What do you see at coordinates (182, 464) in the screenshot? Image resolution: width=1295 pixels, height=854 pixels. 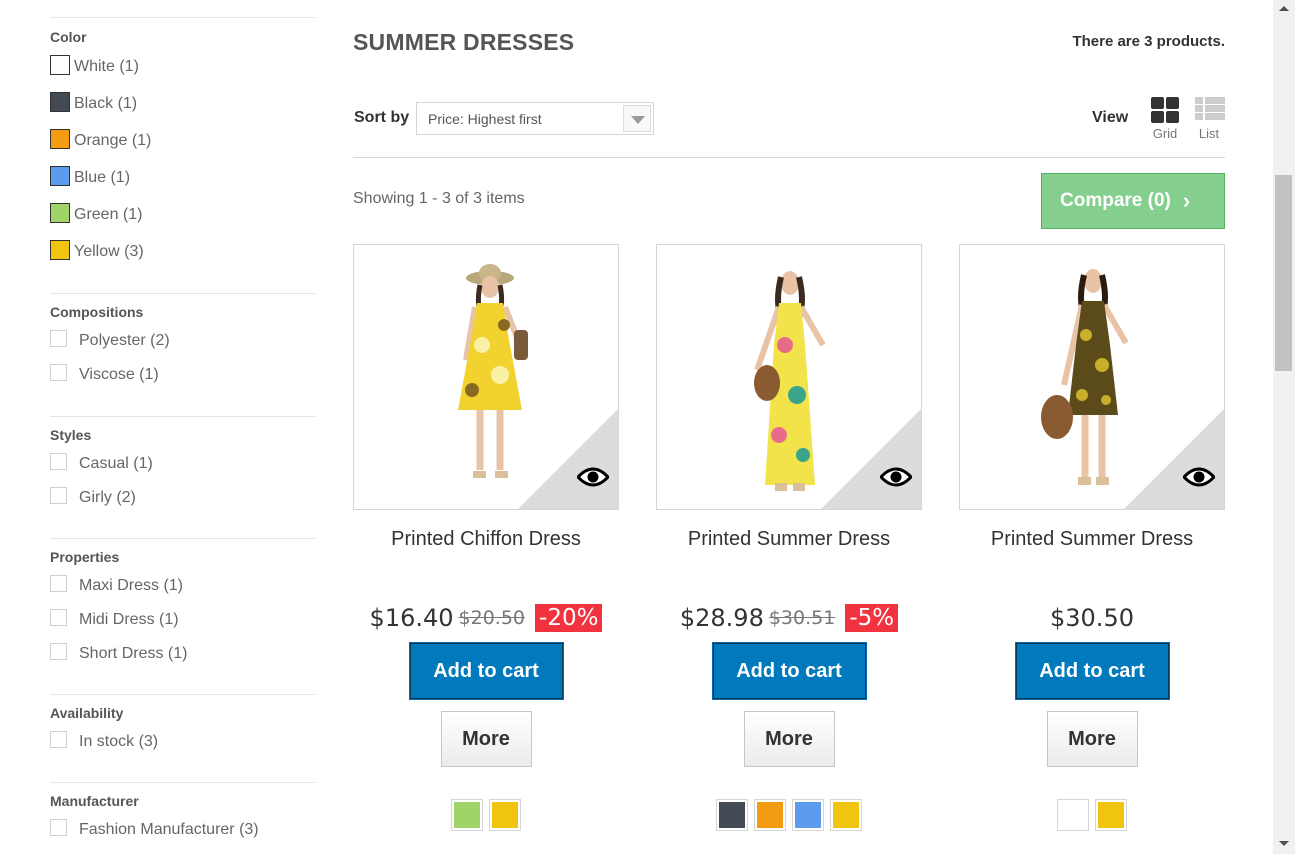 I see `filter-option: Casual (1)` at bounding box center [182, 464].